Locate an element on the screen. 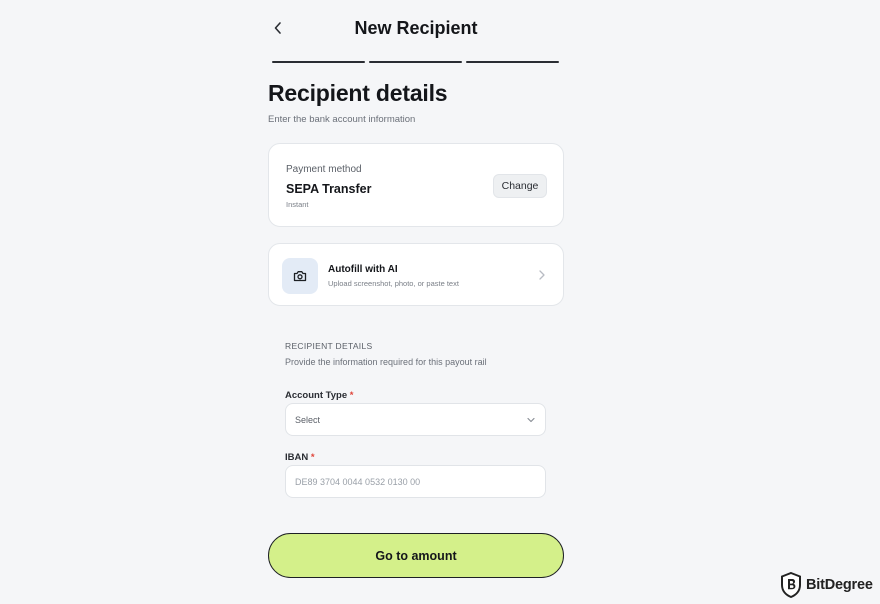 The width and height of the screenshot is (880, 604). bitdegree-wordmark: BitDegree is located at coordinates (839, 585).